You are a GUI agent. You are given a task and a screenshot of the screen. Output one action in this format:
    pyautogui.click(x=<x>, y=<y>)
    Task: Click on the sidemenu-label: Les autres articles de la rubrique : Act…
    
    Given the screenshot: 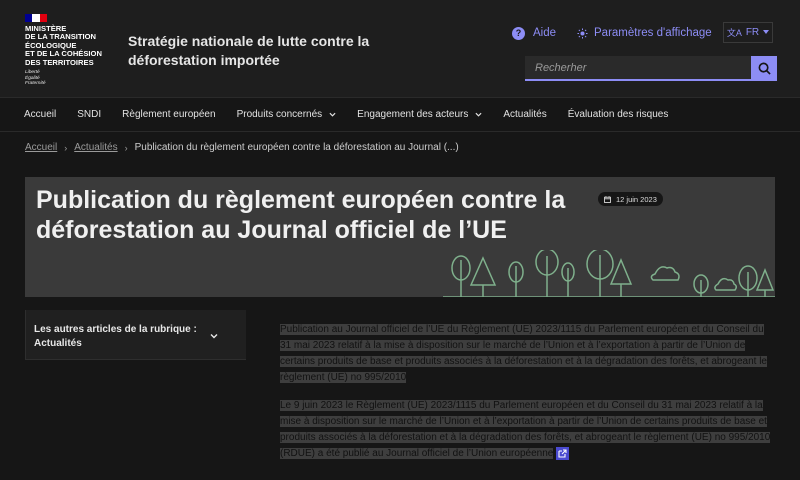 What is the action you would take?
    pyautogui.click(x=115, y=336)
    